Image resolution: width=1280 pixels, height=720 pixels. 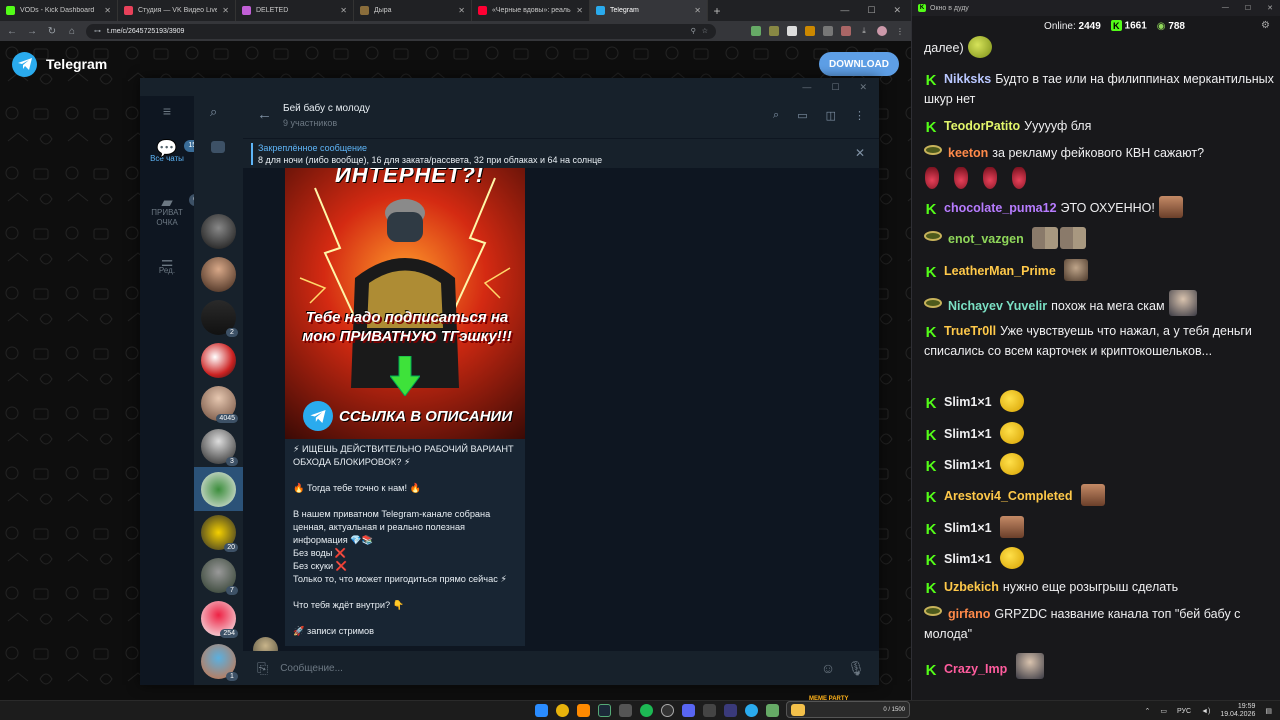 What do you see at coordinates (848, 707) in the screenshot?
I see `meme-party-widget: MEME PARTY 0 / 1500` at bounding box center [848, 707].